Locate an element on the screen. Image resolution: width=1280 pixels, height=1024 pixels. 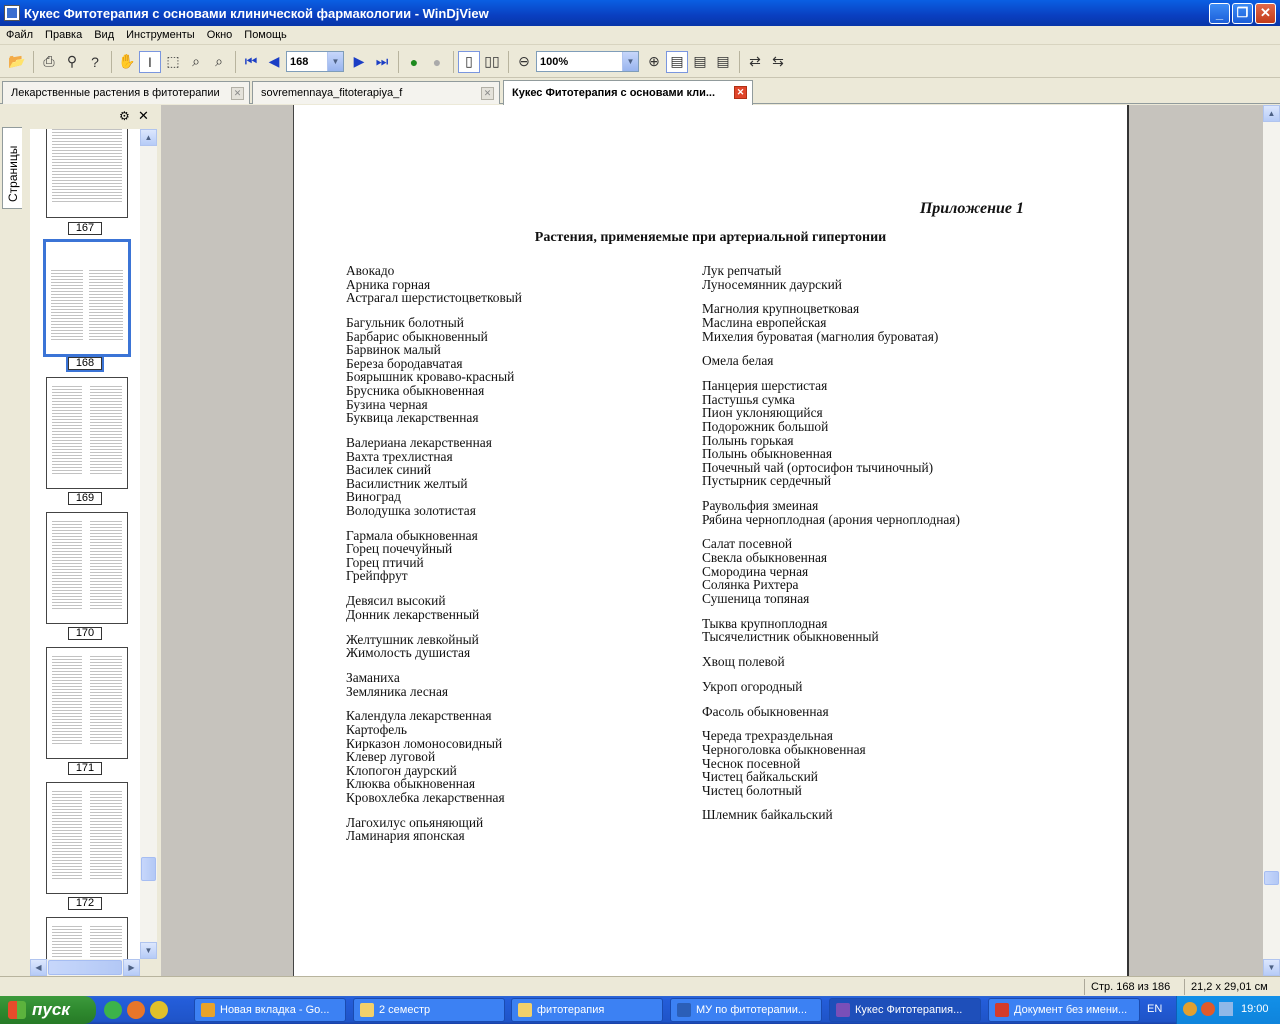
clock: 19:00 is located at coordinates (1255, 1009).